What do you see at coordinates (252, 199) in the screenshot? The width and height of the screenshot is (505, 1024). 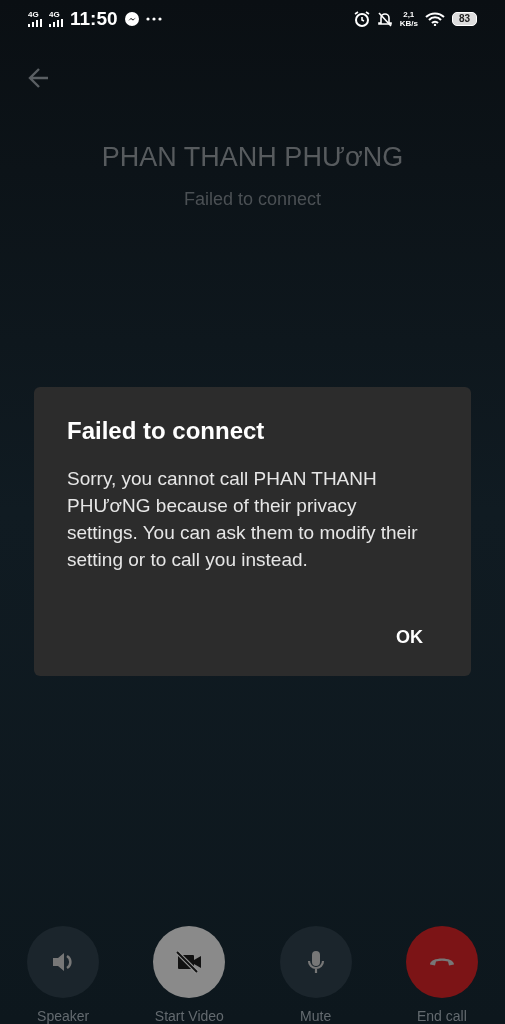 I see `call-status: Failed to connect` at bounding box center [252, 199].